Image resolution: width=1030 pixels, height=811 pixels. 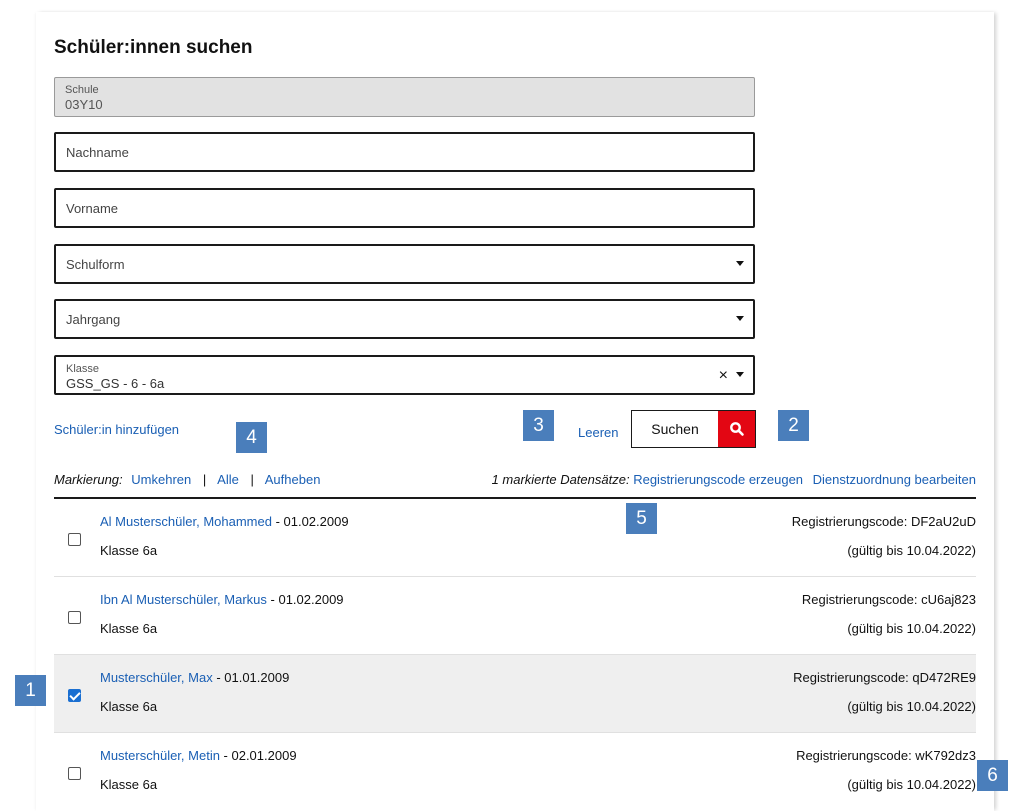 What do you see at coordinates (116, 429) in the screenshot?
I see `add-student-link: Schüler:in hinzufügen` at bounding box center [116, 429].